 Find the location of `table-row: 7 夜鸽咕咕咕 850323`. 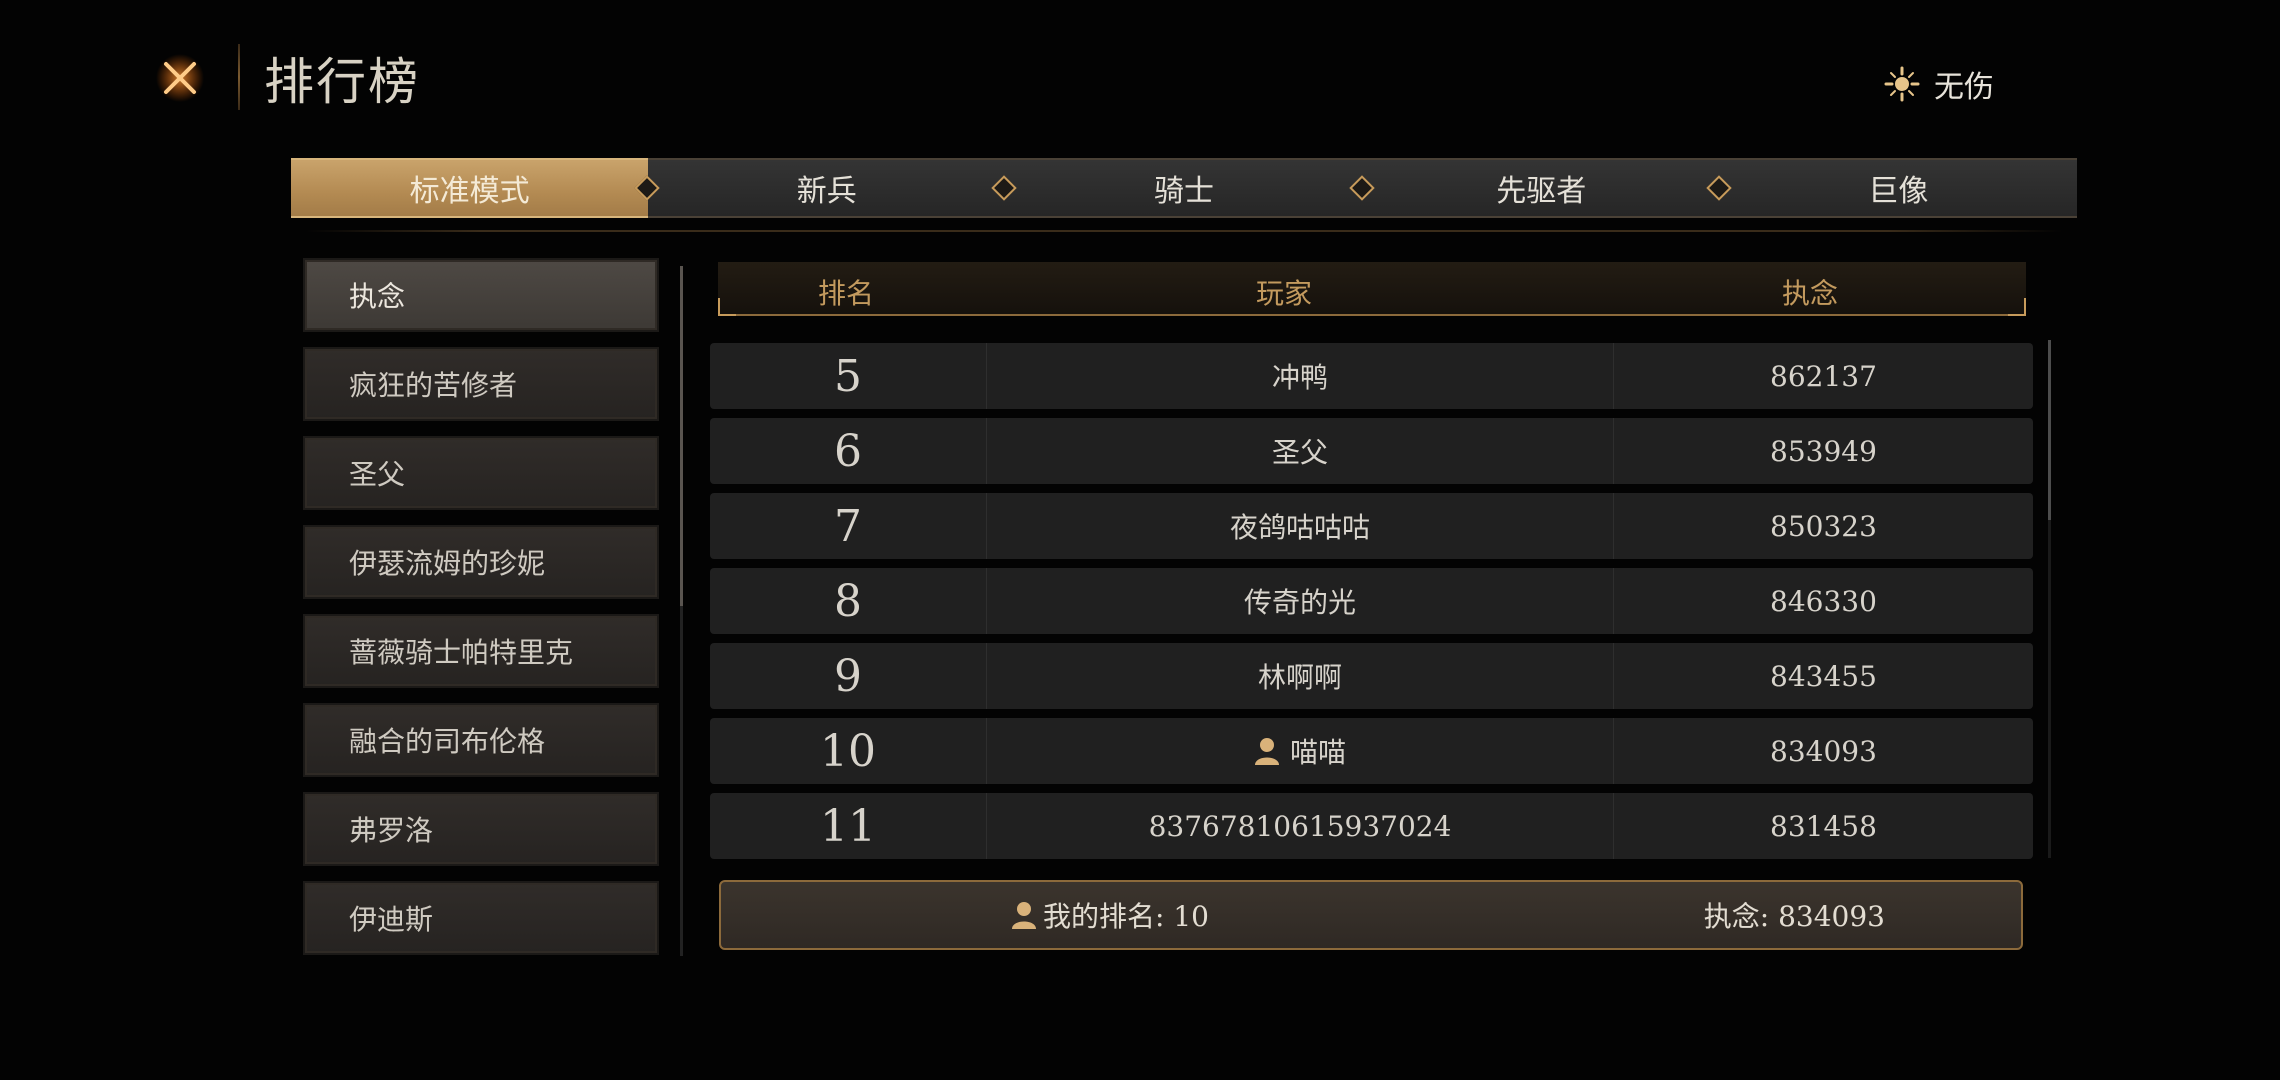

table-row: 7 夜鸽咕咕咕 850323 is located at coordinates (1371, 526).